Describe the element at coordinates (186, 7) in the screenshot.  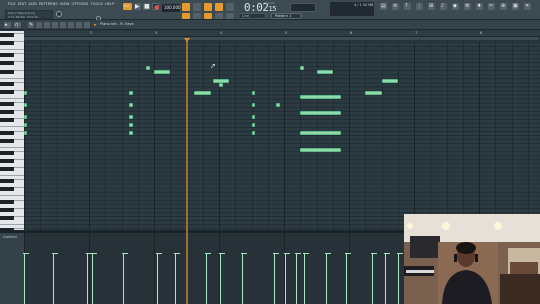
I see `metronome-button` at that location.